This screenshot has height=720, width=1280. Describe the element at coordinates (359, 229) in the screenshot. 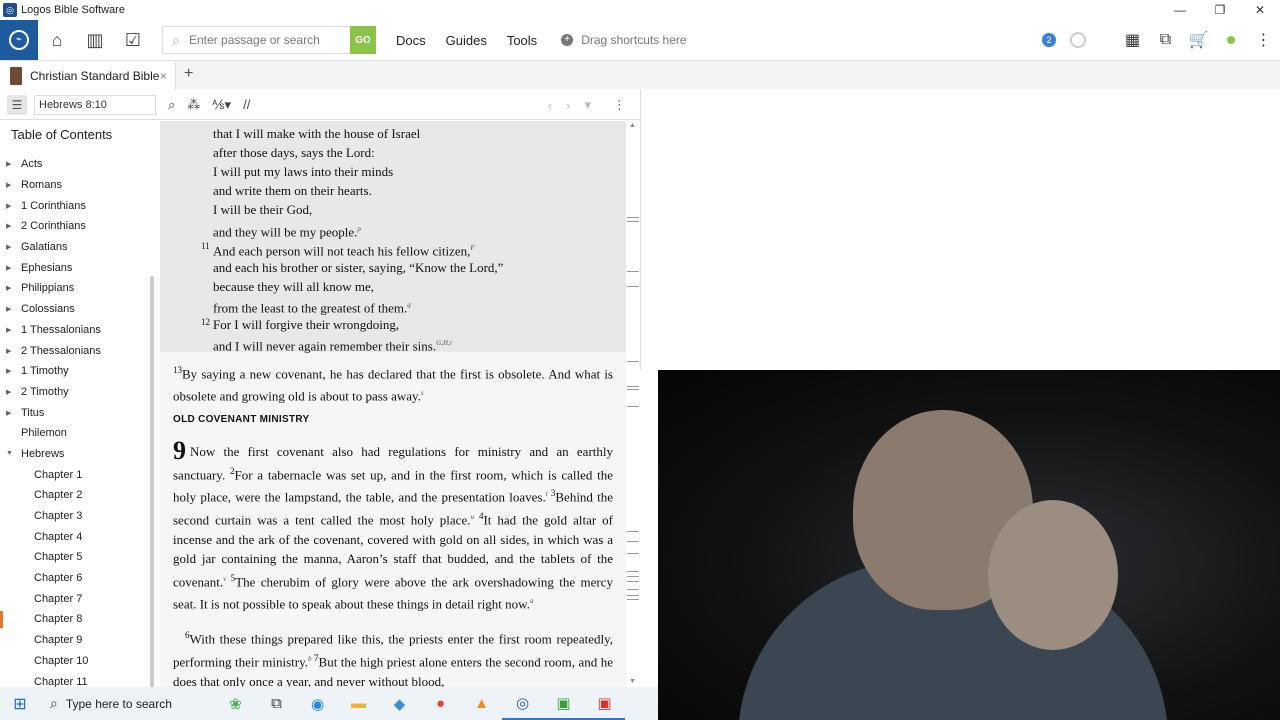

I see `footnote-marker: p` at that location.